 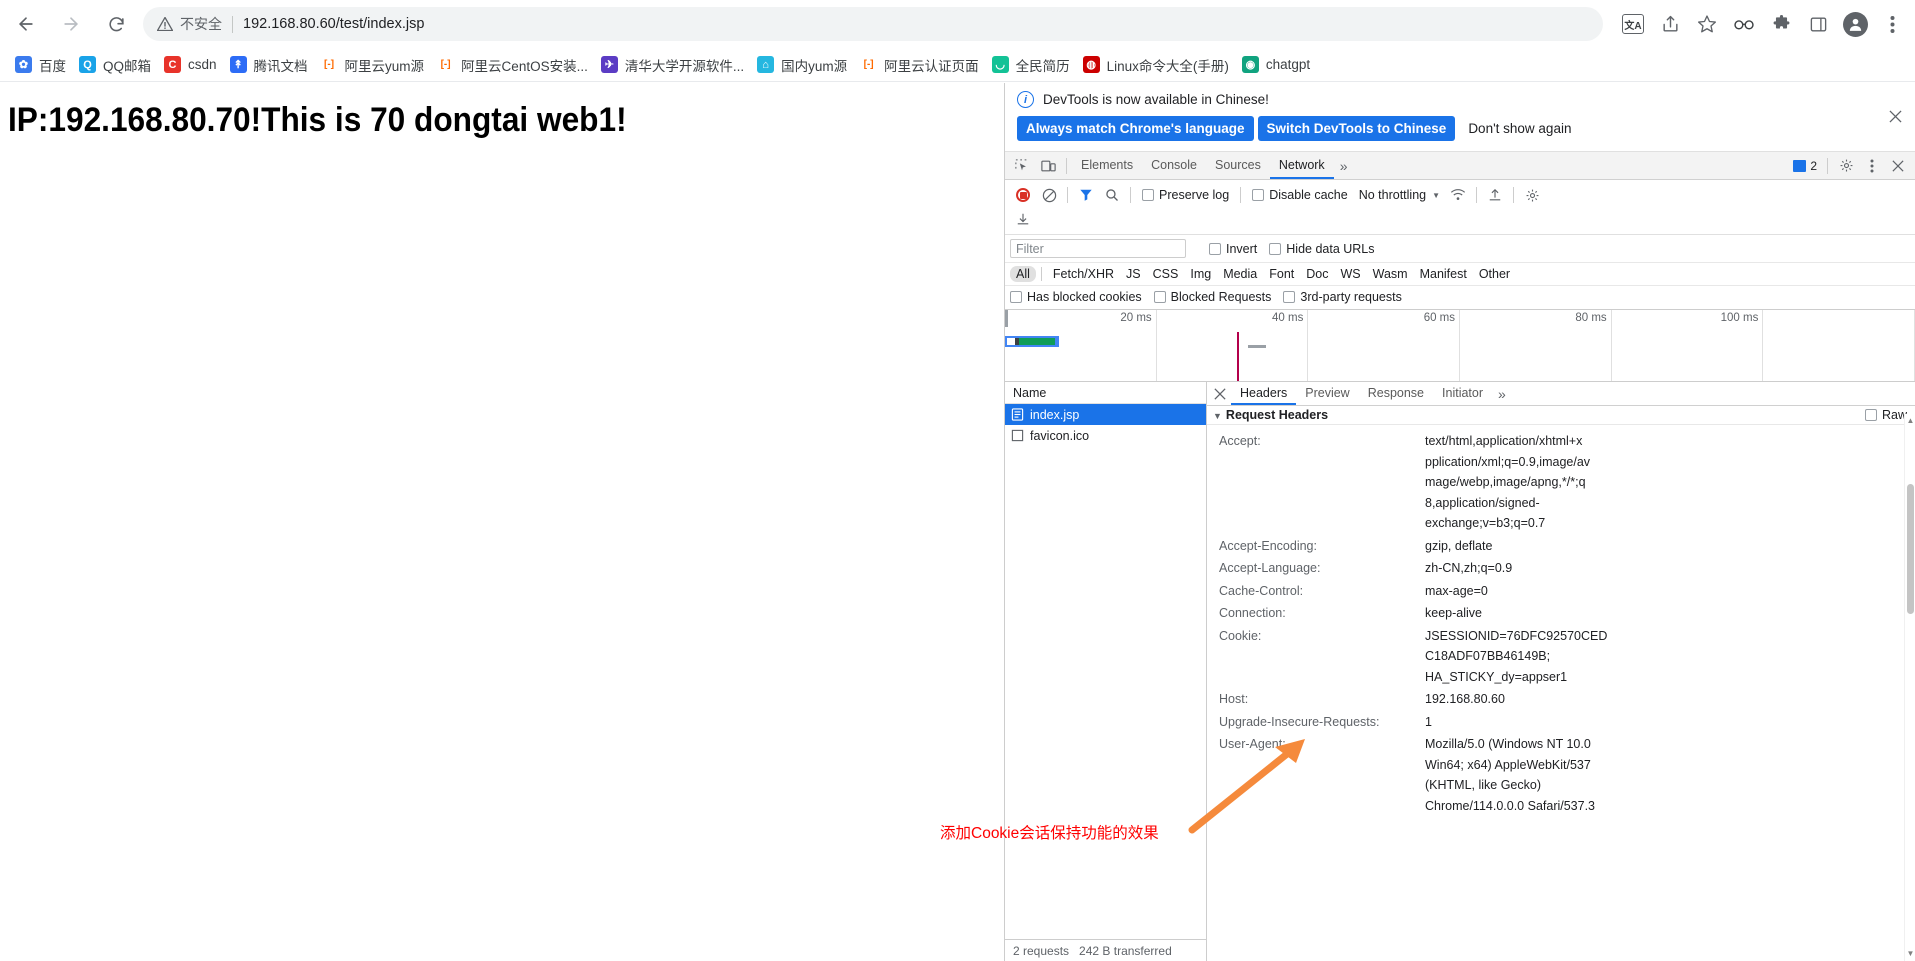 I want to click on throttling-select: No throttling ▼, so click(x=1399, y=195).